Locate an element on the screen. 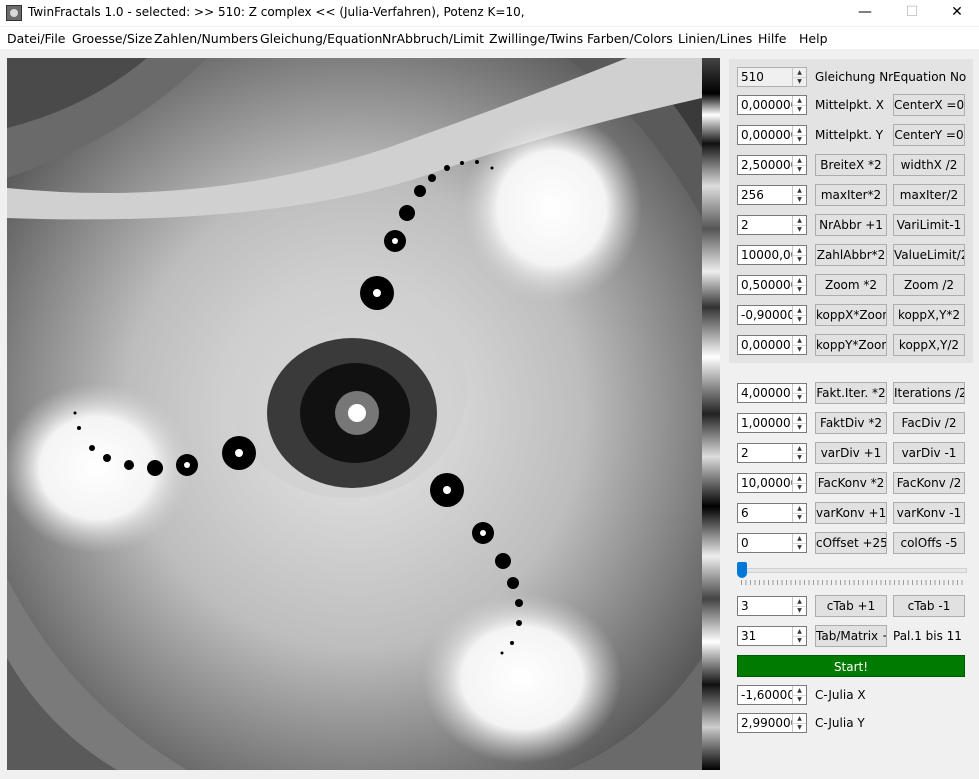 Image resolution: width=979 pixels, height=779 pixels. fakt-iter-input: 4,00000 ▲ ▼ is located at coordinates (772, 393).